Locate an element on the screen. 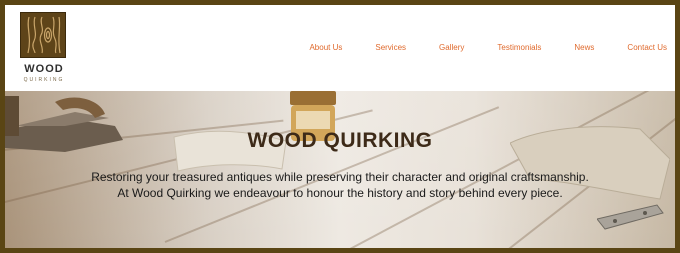 The width and height of the screenshot is (680, 253). logo-tagline: QUIRKING is located at coordinates (44, 80).